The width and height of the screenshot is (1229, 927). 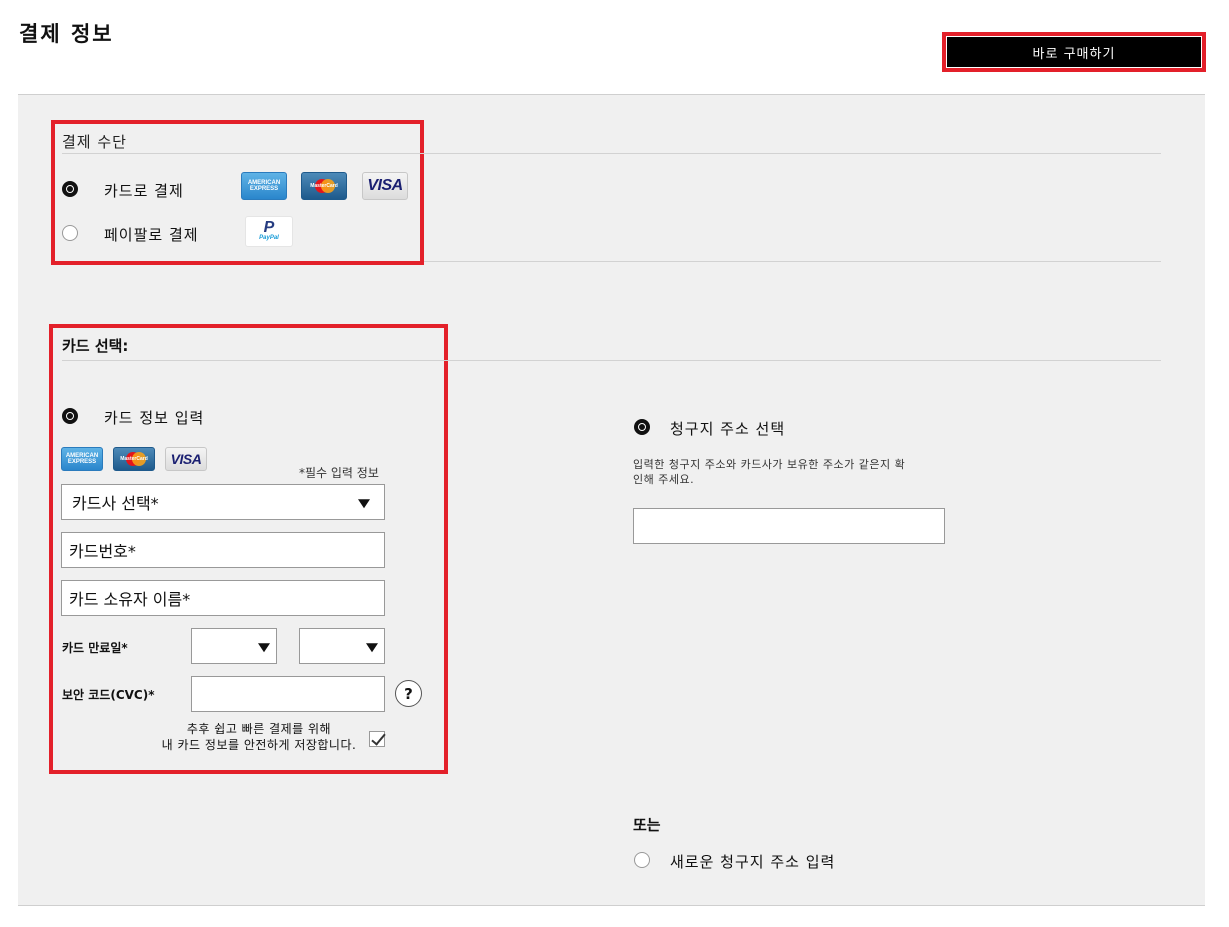 I want to click on enter-card-label: 카드 정보 입력, so click(x=154, y=417).